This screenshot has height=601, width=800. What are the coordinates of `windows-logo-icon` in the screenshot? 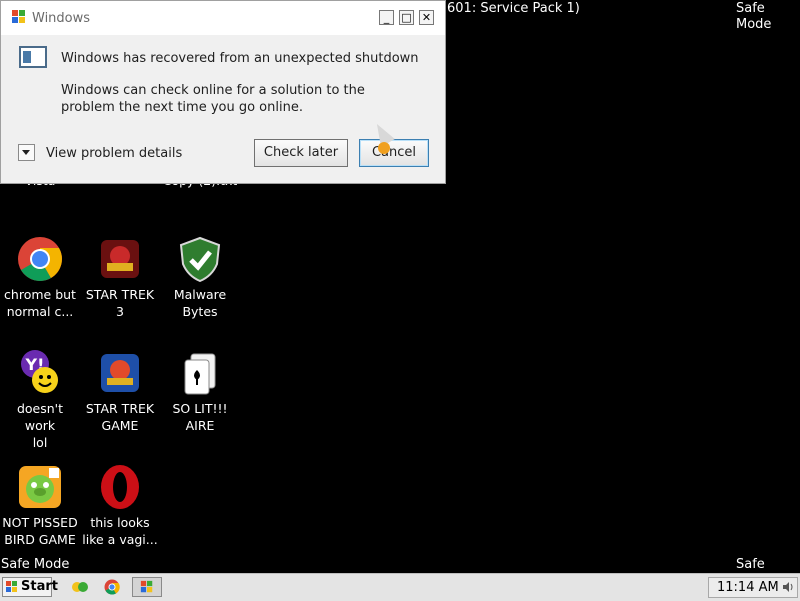 It's located at (11, 586).